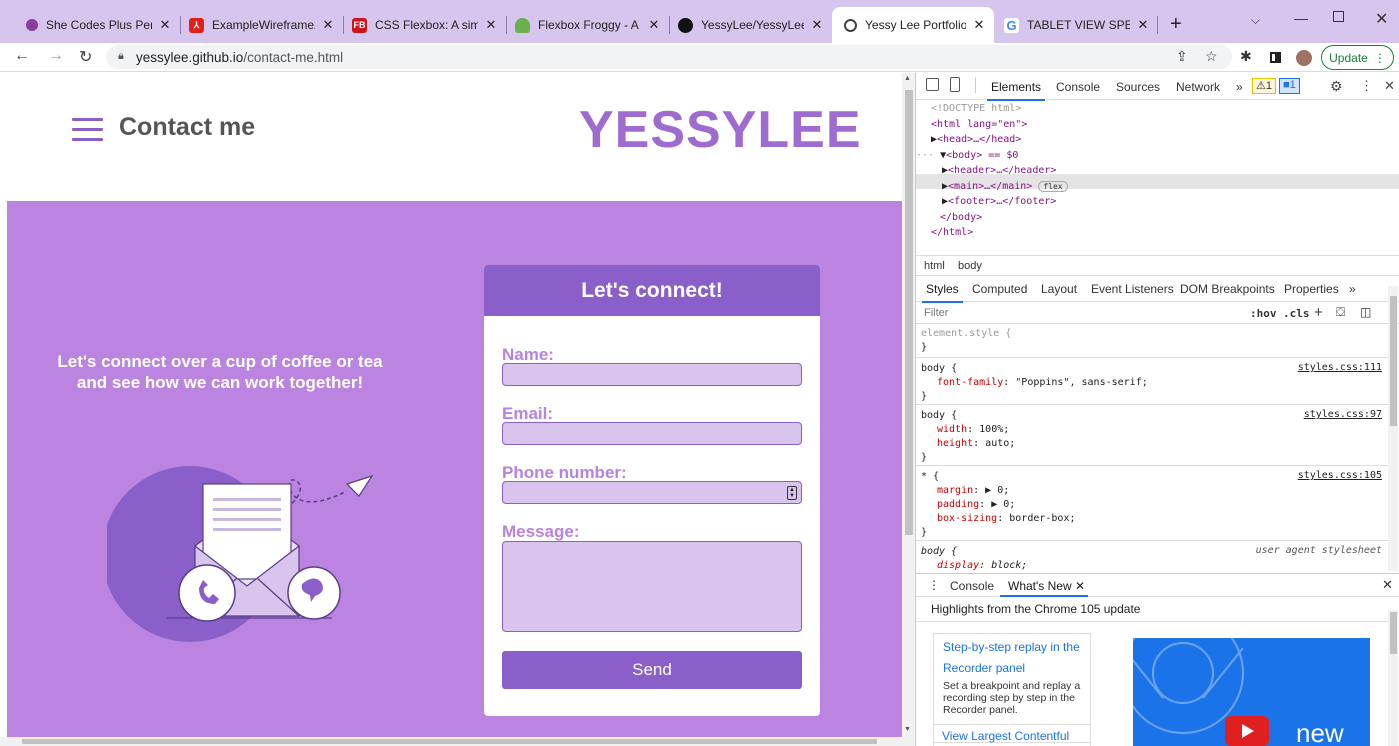  I want to click on tab-dom-breakpoints: DOM Breakpoints, so click(1227, 289).